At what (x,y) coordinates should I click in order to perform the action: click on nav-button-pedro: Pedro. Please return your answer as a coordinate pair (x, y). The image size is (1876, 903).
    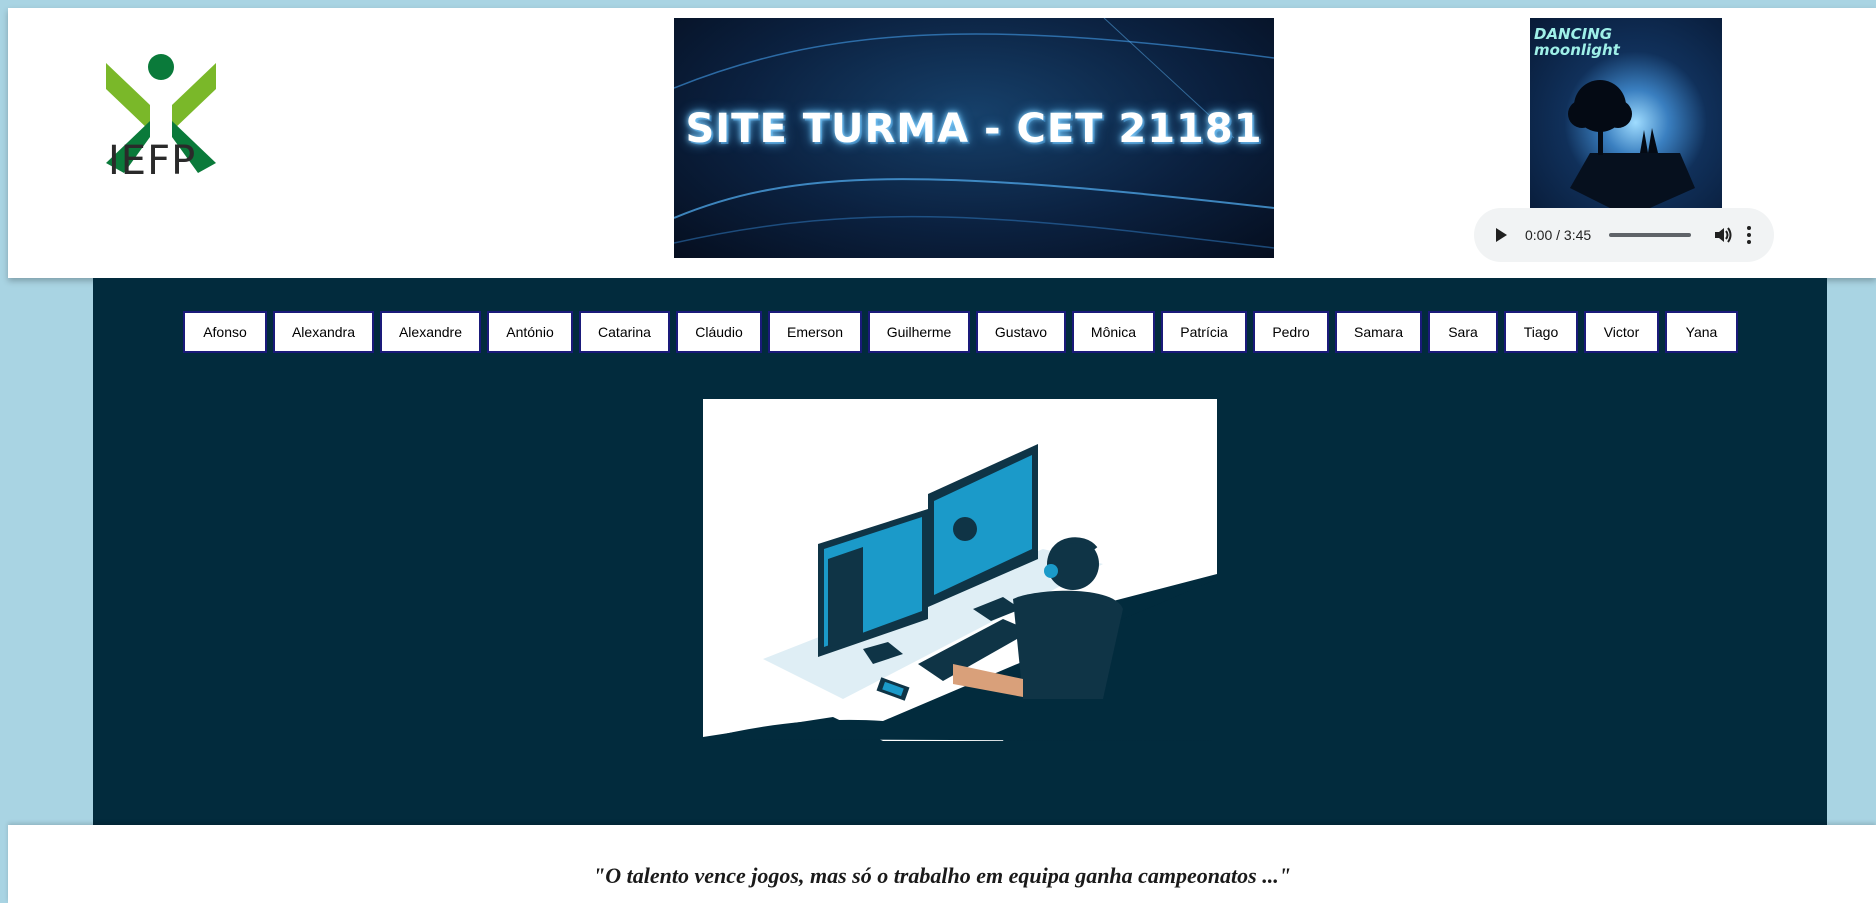
    Looking at the image, I should click on (1291, 332).